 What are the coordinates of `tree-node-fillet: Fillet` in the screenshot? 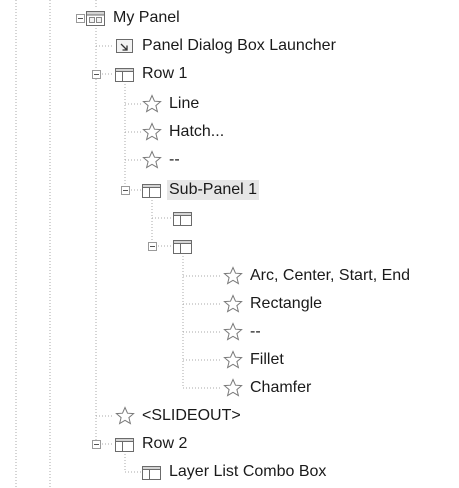 It's located at (254, 360).